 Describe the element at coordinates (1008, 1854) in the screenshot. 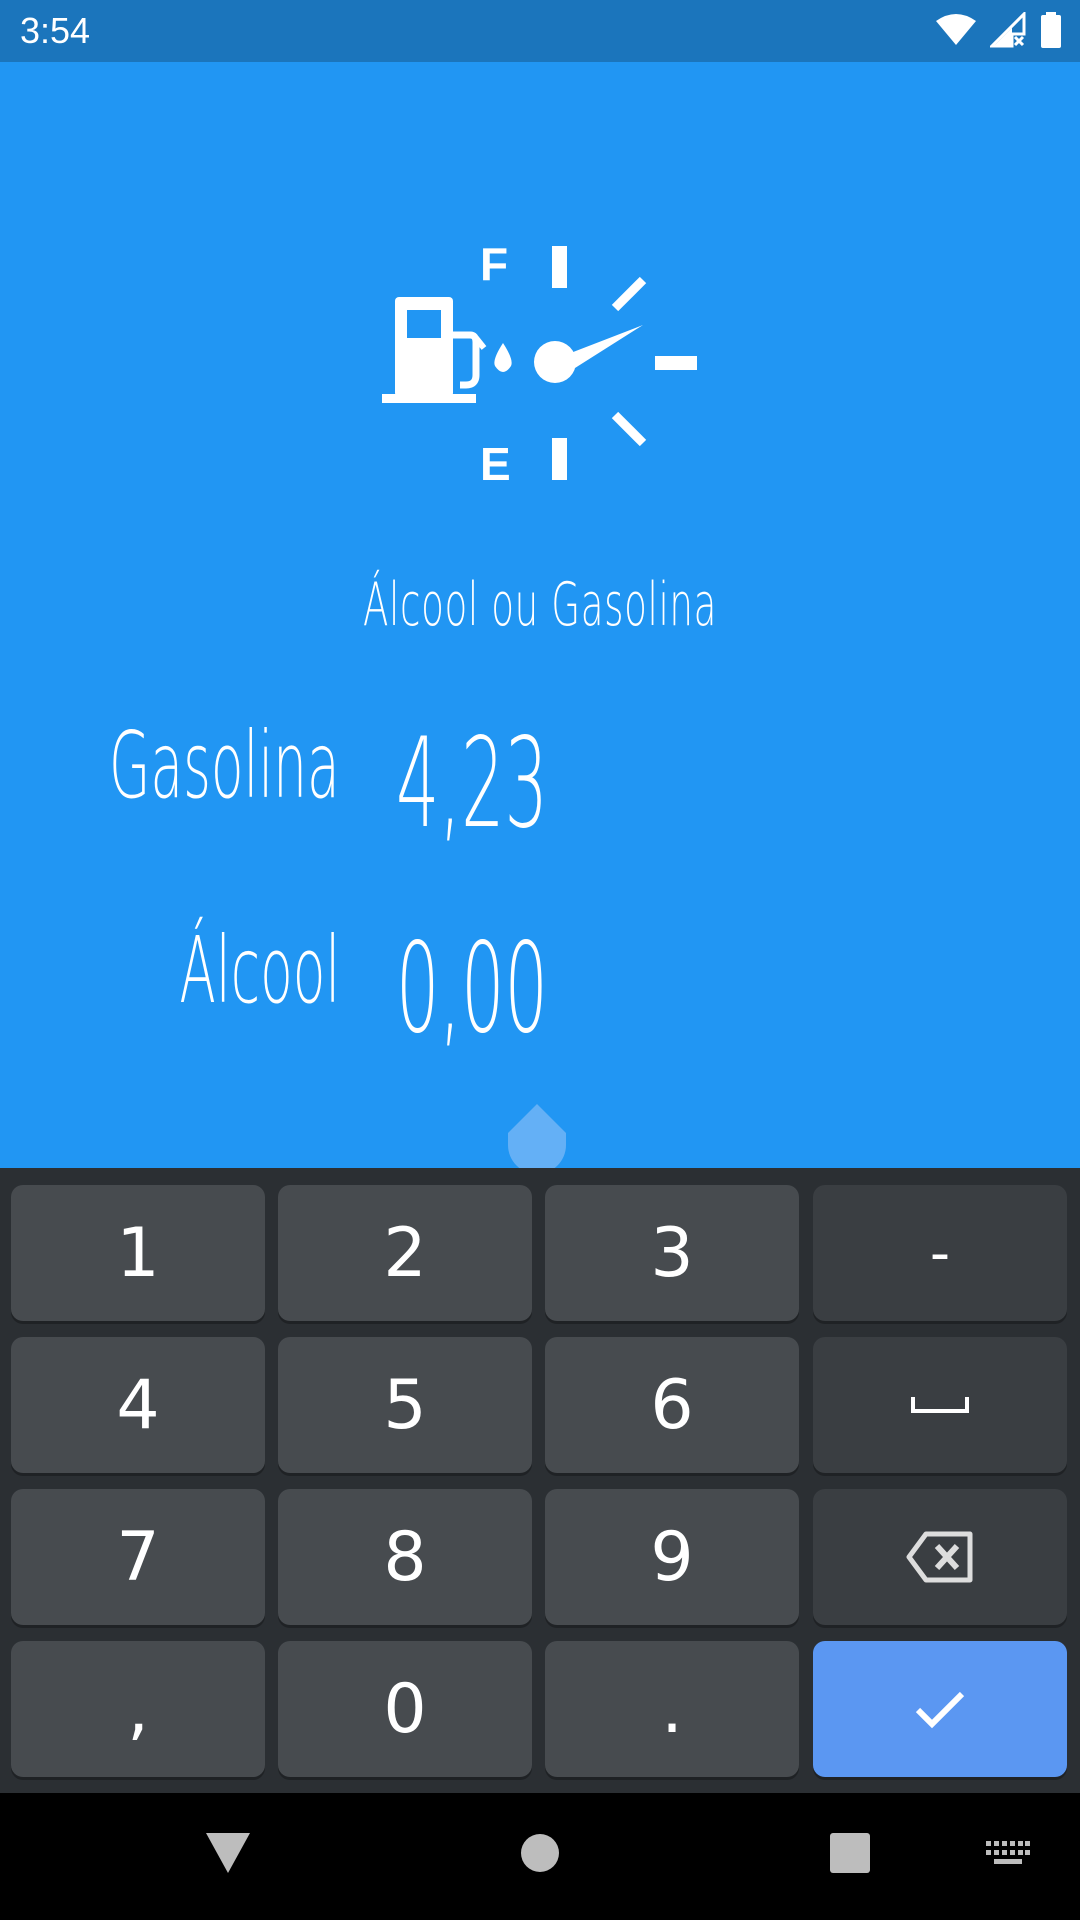

I see `keyboard-switch-icon` at that location.